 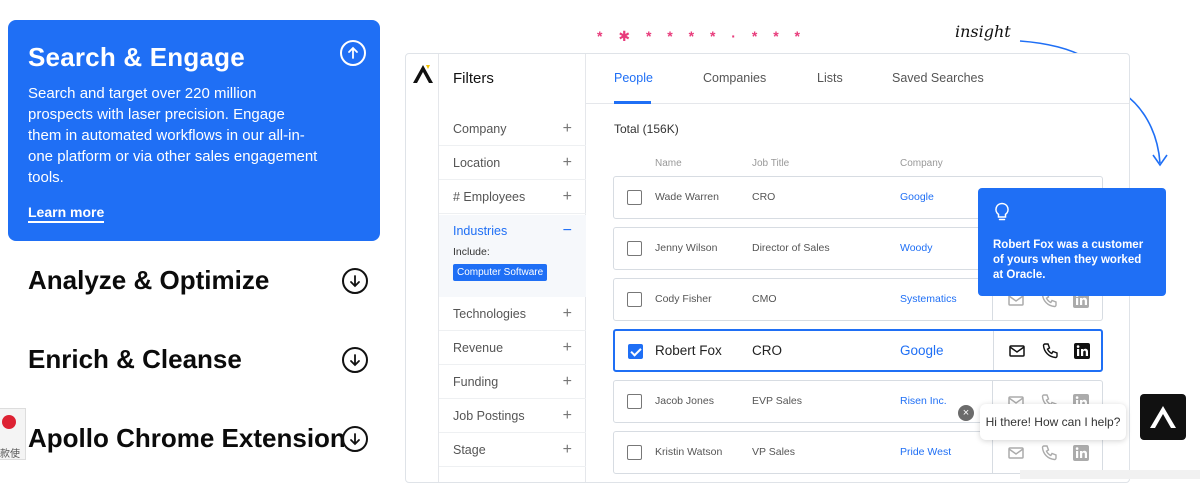 What do you see at coordinates (567, 231) in the screenshot?
I see `minus-icon: −` at bounding box center [567, 231].